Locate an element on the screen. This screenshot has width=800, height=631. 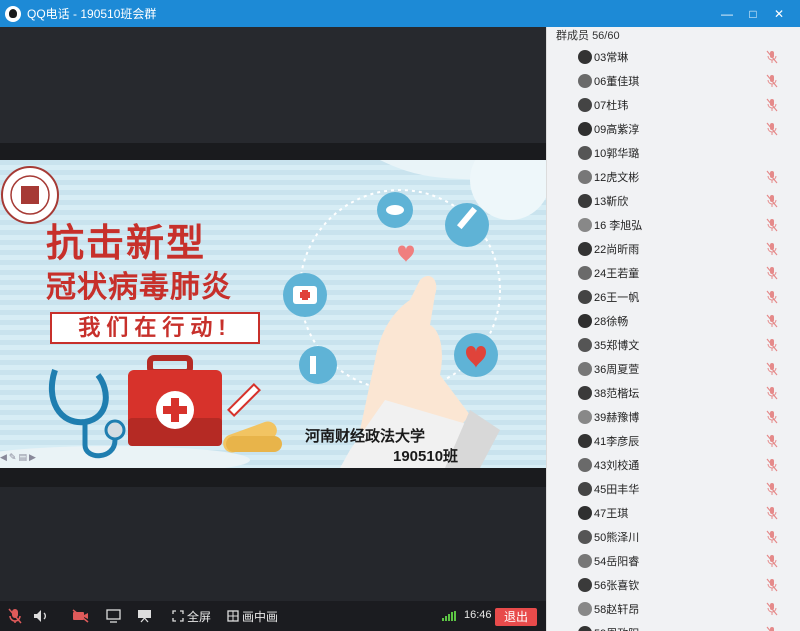
share-screen-icon is located at coordinates (113, 616).